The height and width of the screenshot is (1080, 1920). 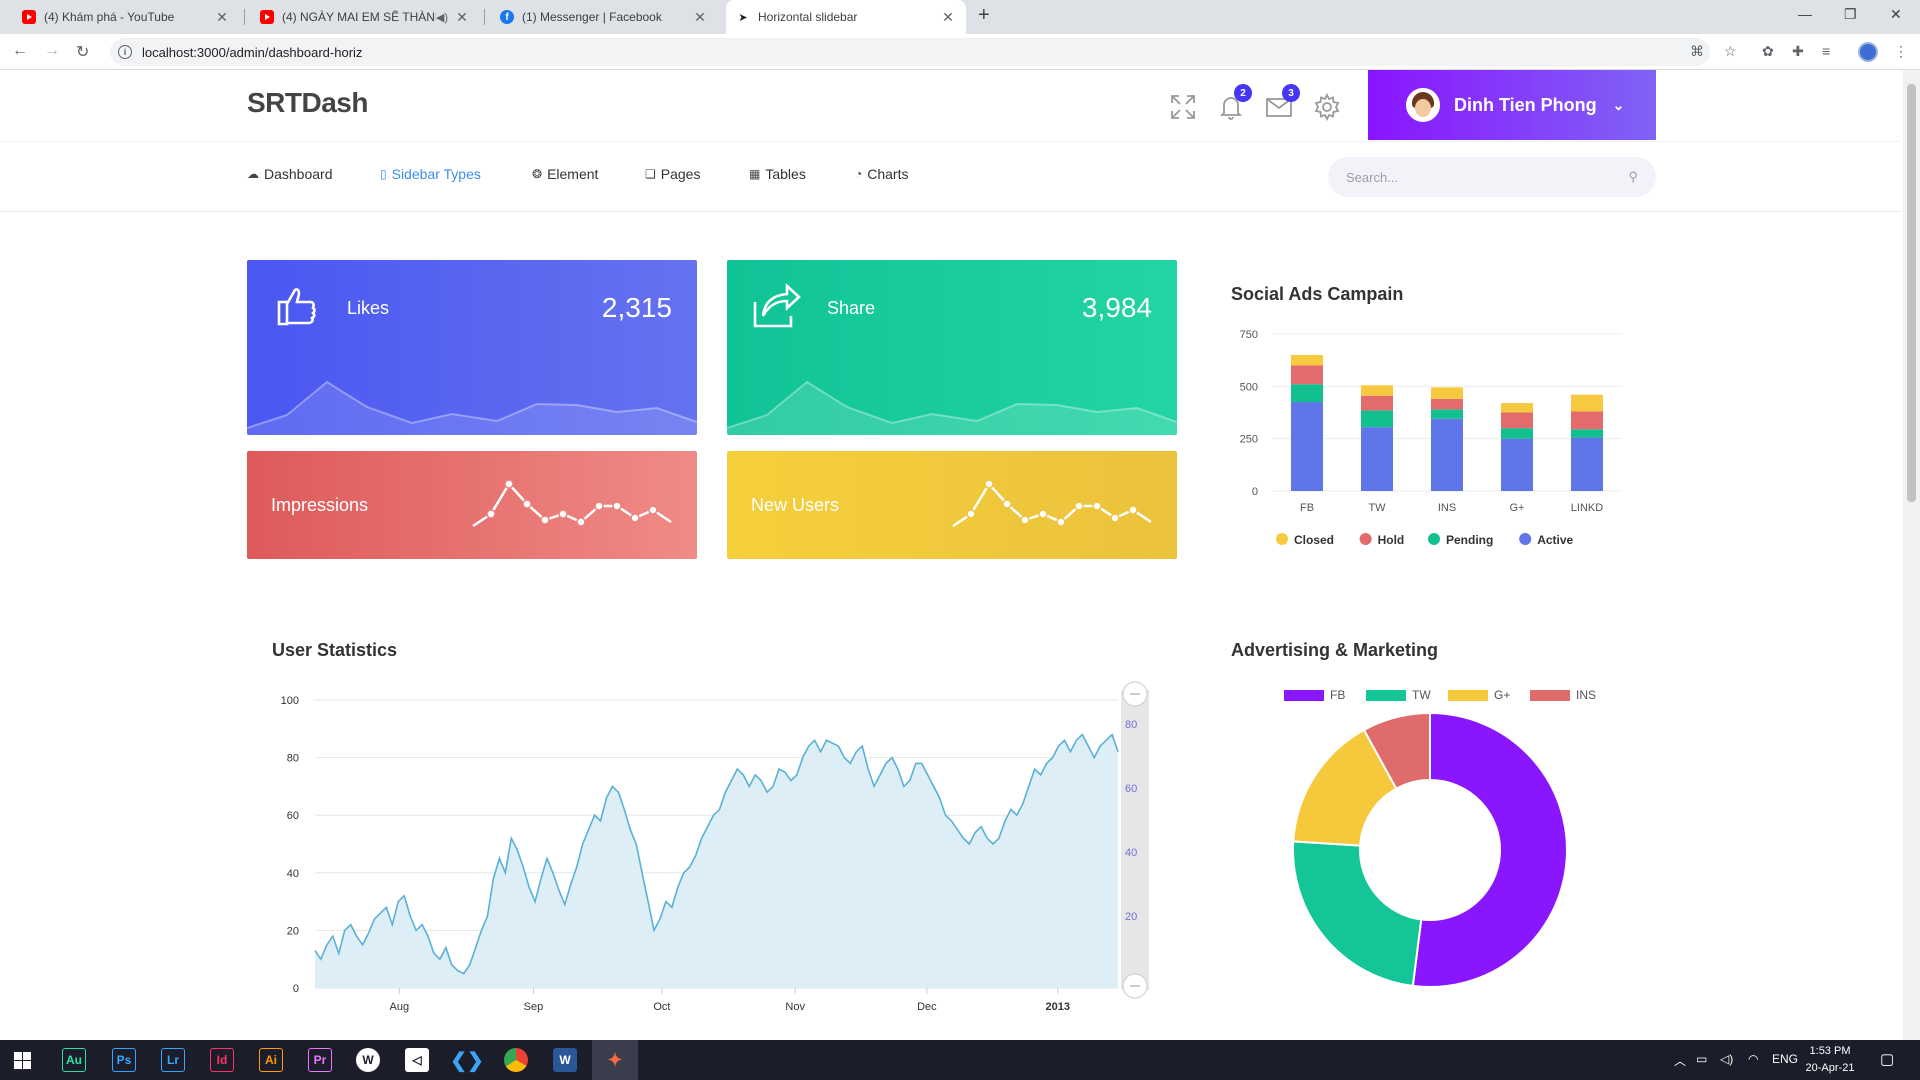 What do you see at coordinates (74, 1060) in the screenshot?
I see `audition-app-icon: Au` at bounding box center [74, 1060].